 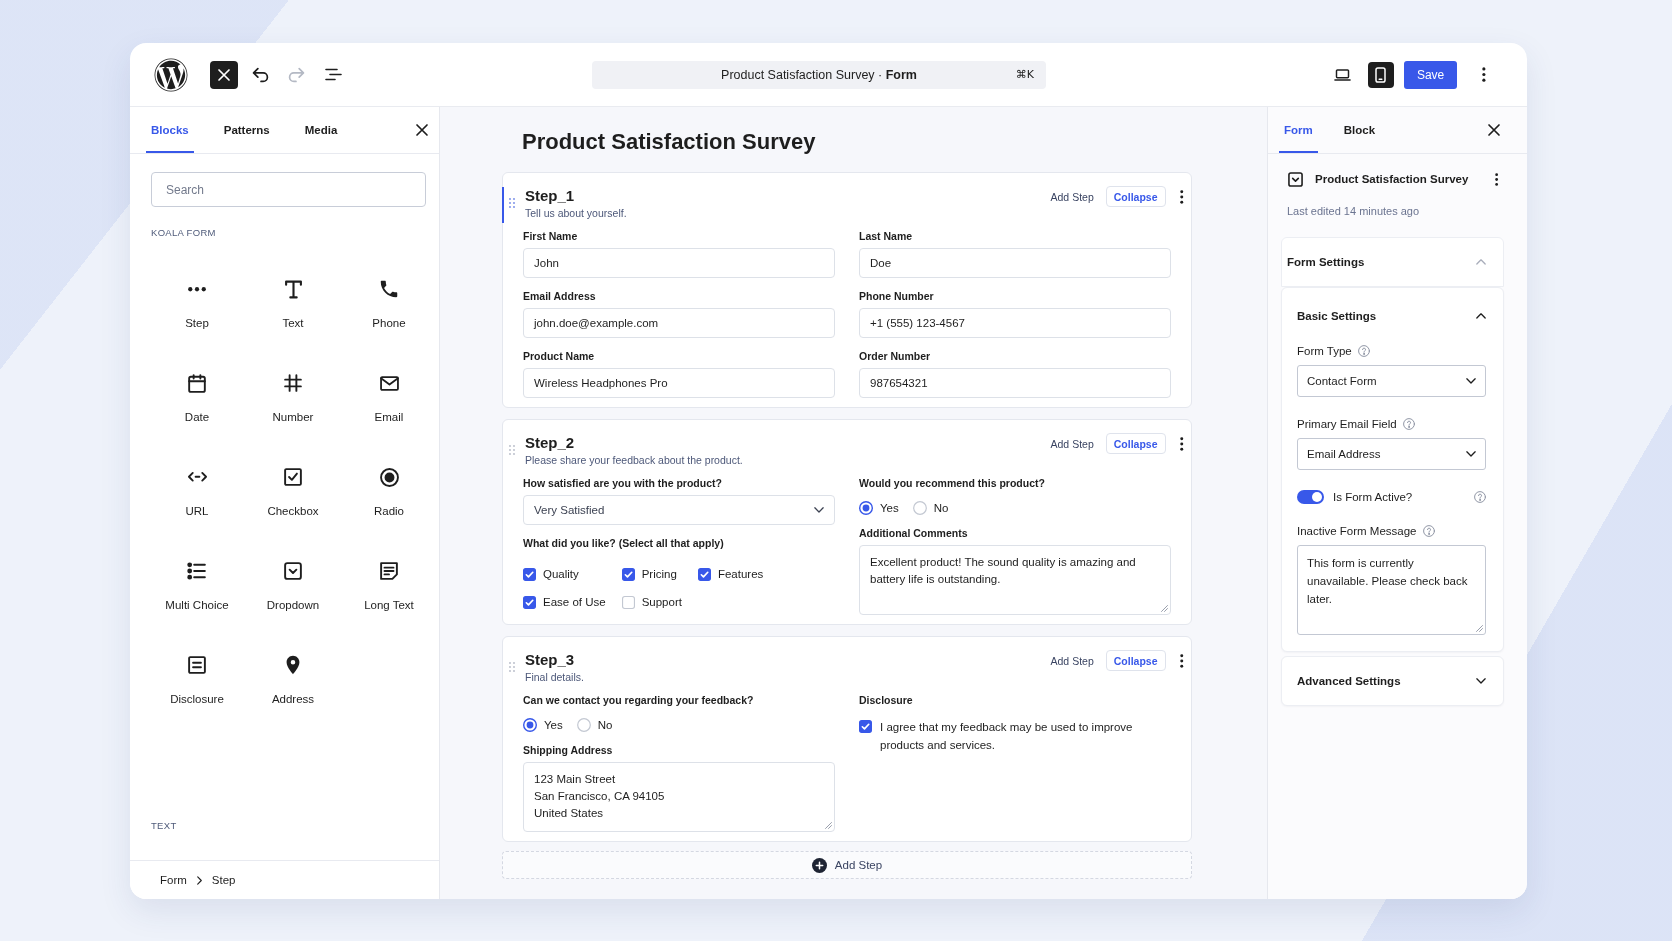 What do you see at coordinates (1298, 130) in the screenshot?
I see `sidebar-tab: Form` at bounding box center [1298, 130].